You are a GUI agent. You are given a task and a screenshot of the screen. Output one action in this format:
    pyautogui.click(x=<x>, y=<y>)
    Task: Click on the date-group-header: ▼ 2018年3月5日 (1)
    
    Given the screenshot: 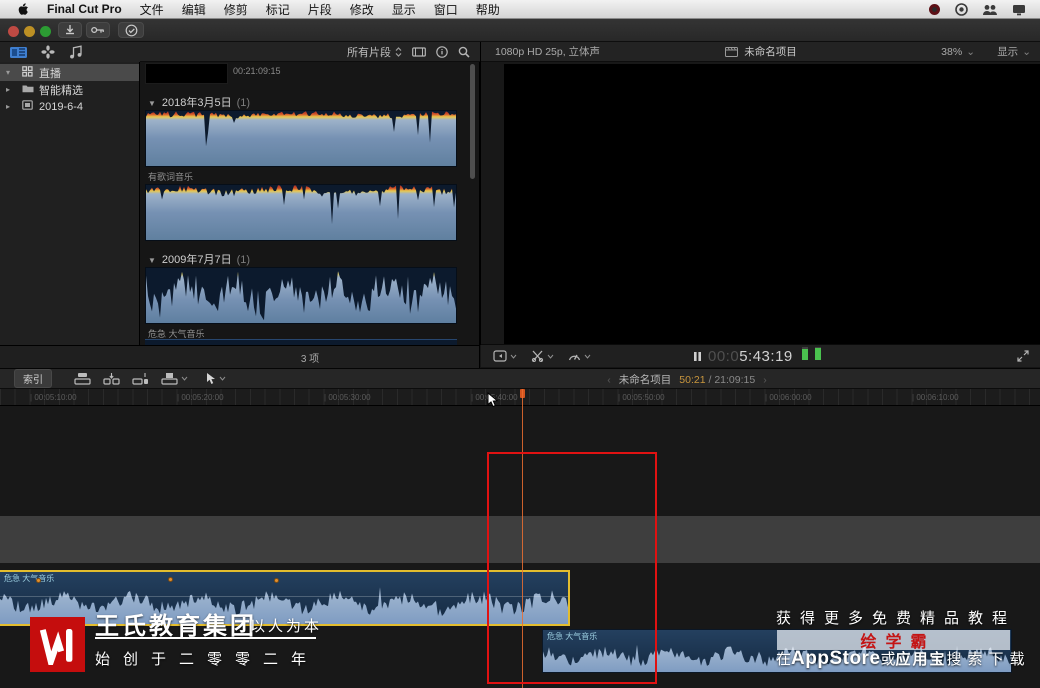 What is the action you would take?
    pyautogui.click(x=199, y=102)
    